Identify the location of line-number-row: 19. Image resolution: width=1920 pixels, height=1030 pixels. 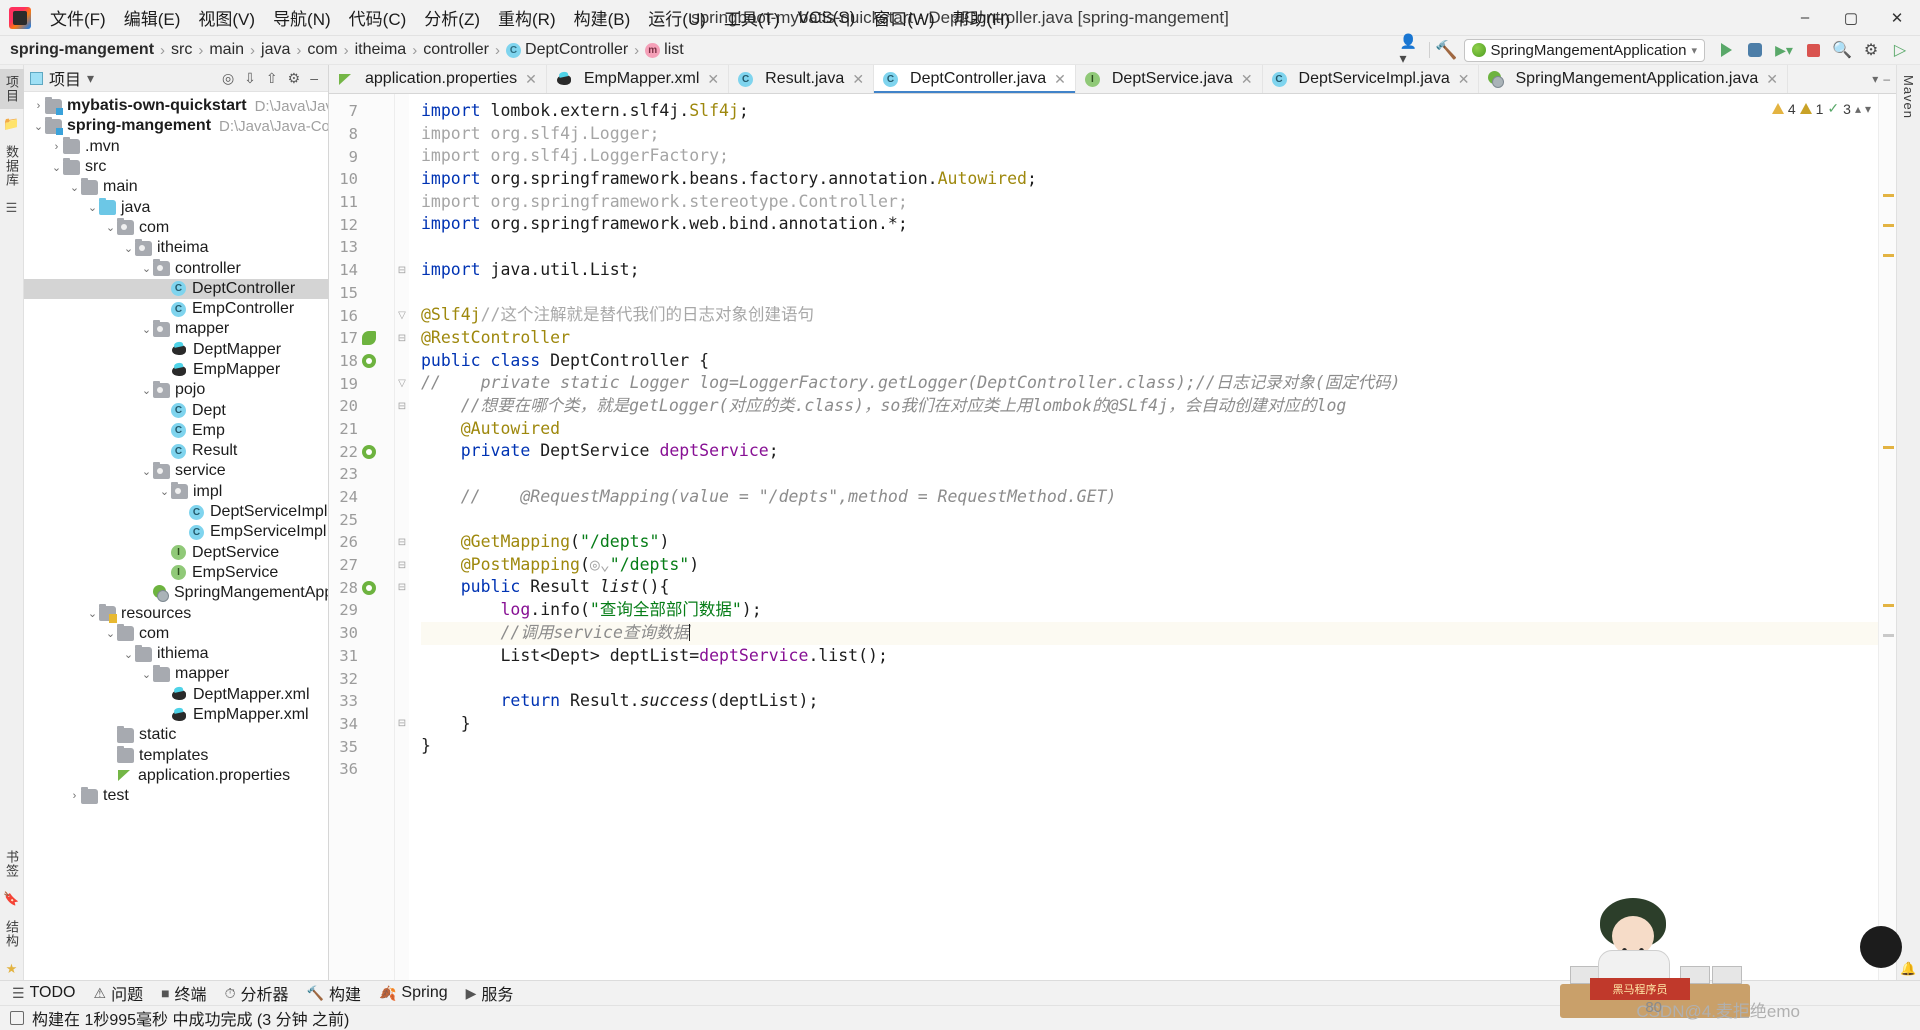
(361, 383).